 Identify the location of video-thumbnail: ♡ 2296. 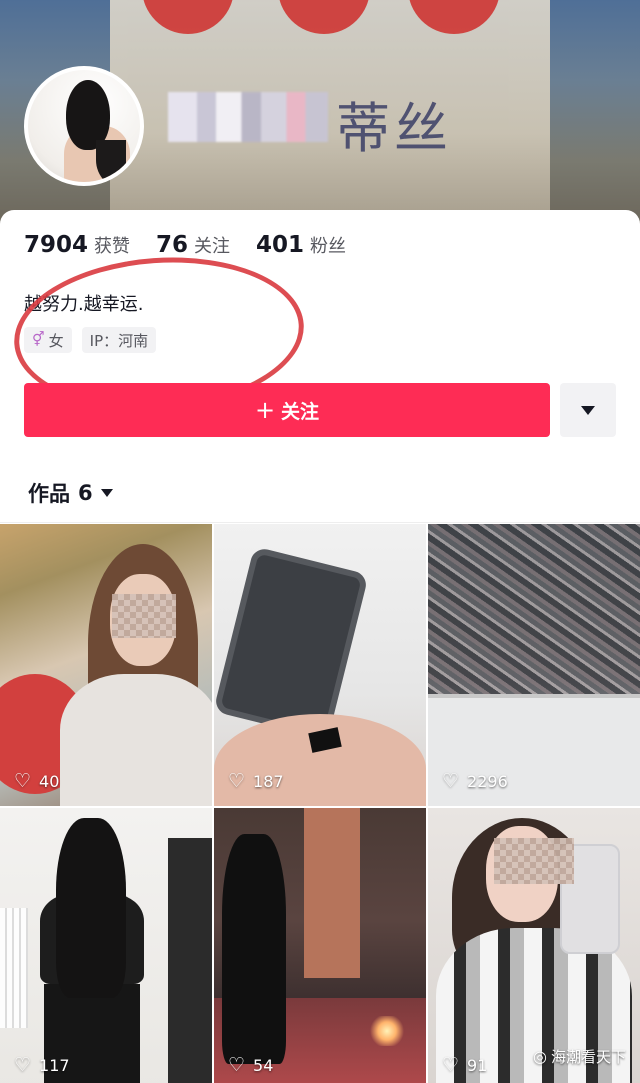
(534, 665).